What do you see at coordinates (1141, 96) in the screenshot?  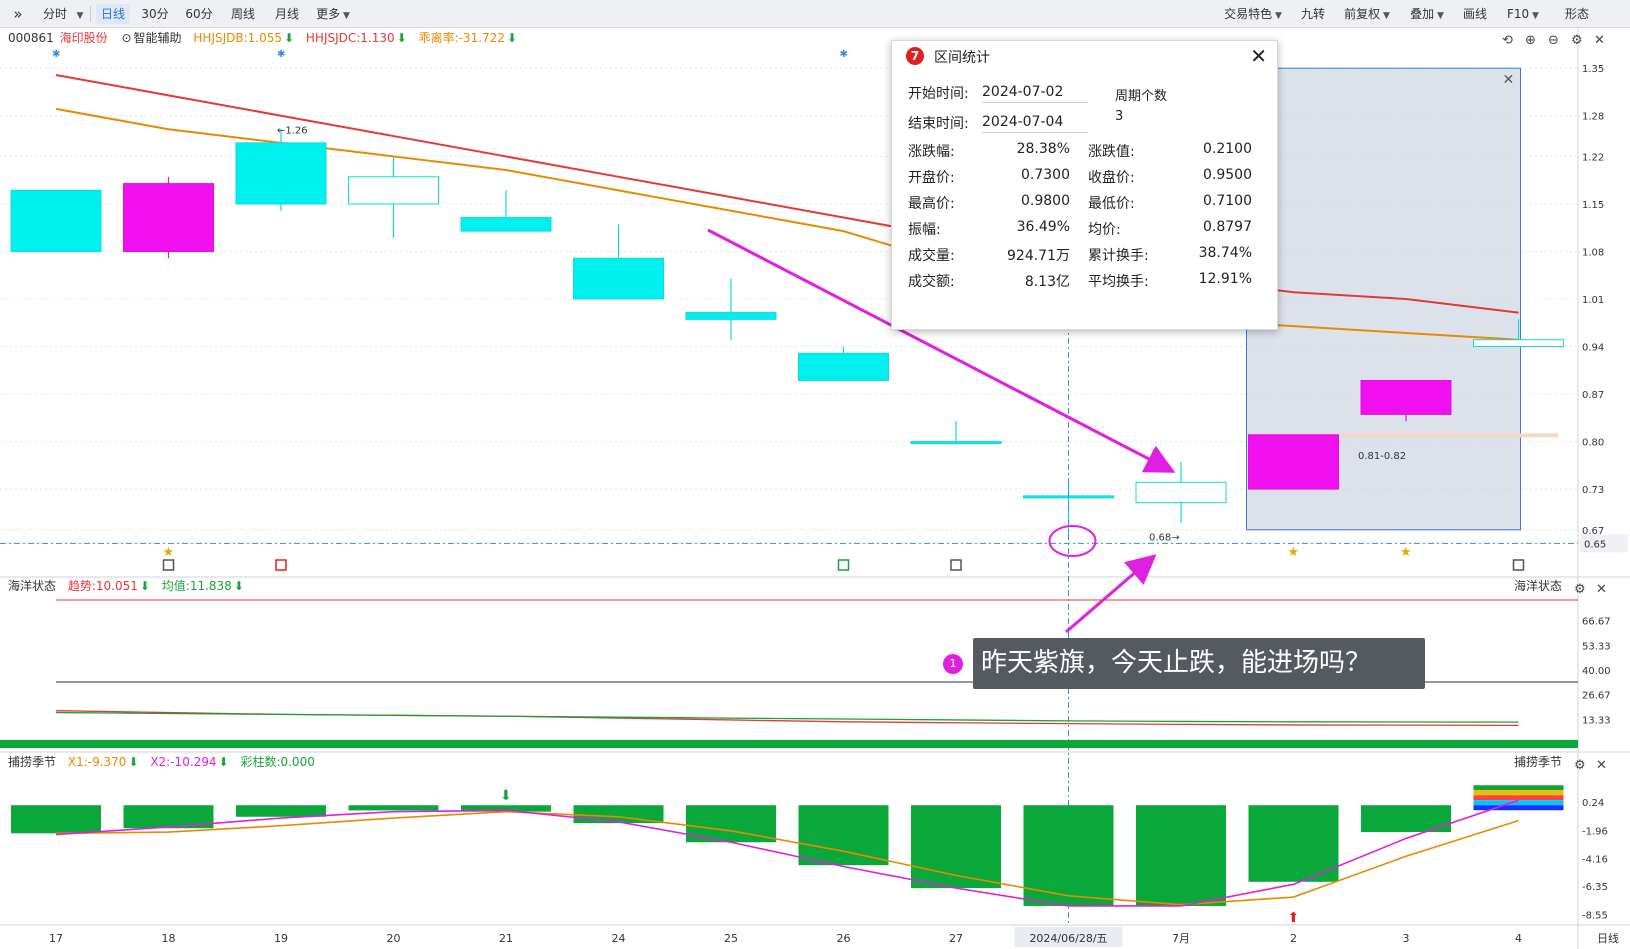 I see `period-count-label: 周期个数` at bounding box center [1141, 96].